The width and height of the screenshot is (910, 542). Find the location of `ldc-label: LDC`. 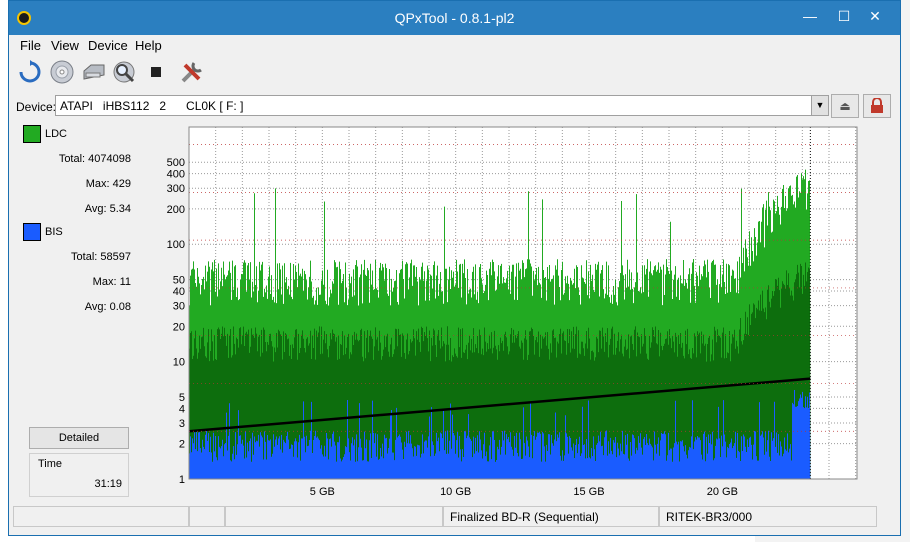

ldc-label: LDC is located at coordinates (56, 134).